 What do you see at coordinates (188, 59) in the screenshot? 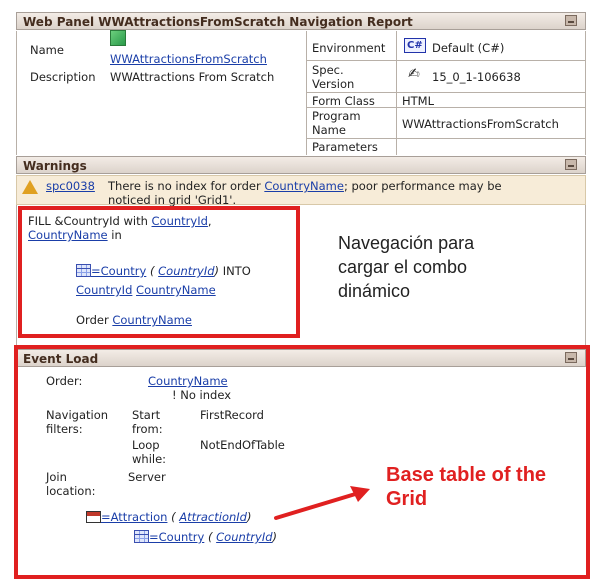
I see `name-link: WWAttractionsFromScratch` at bounding box center [188, 59].